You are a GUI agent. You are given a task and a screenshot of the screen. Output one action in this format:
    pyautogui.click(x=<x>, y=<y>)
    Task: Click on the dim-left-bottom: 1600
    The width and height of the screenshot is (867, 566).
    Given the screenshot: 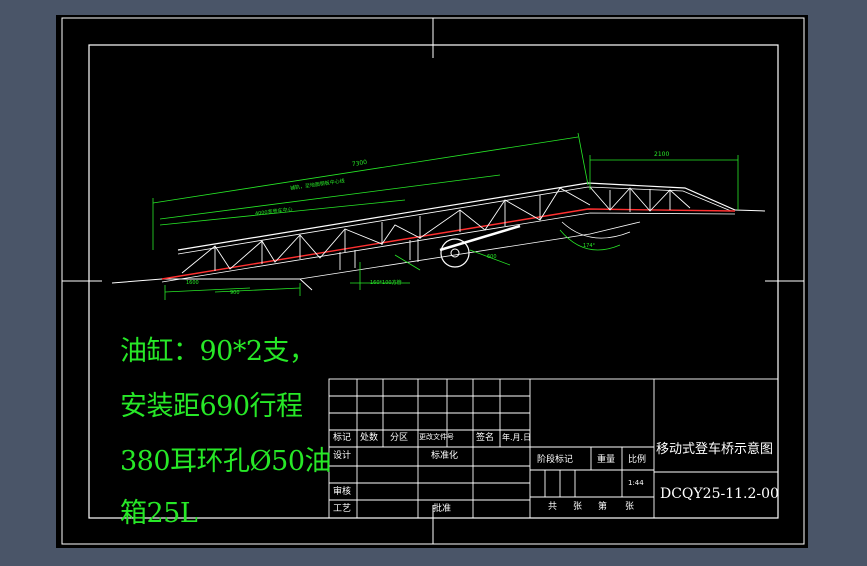 What is the action you would take?
    pyautogui.click(x=192, y=283)
    